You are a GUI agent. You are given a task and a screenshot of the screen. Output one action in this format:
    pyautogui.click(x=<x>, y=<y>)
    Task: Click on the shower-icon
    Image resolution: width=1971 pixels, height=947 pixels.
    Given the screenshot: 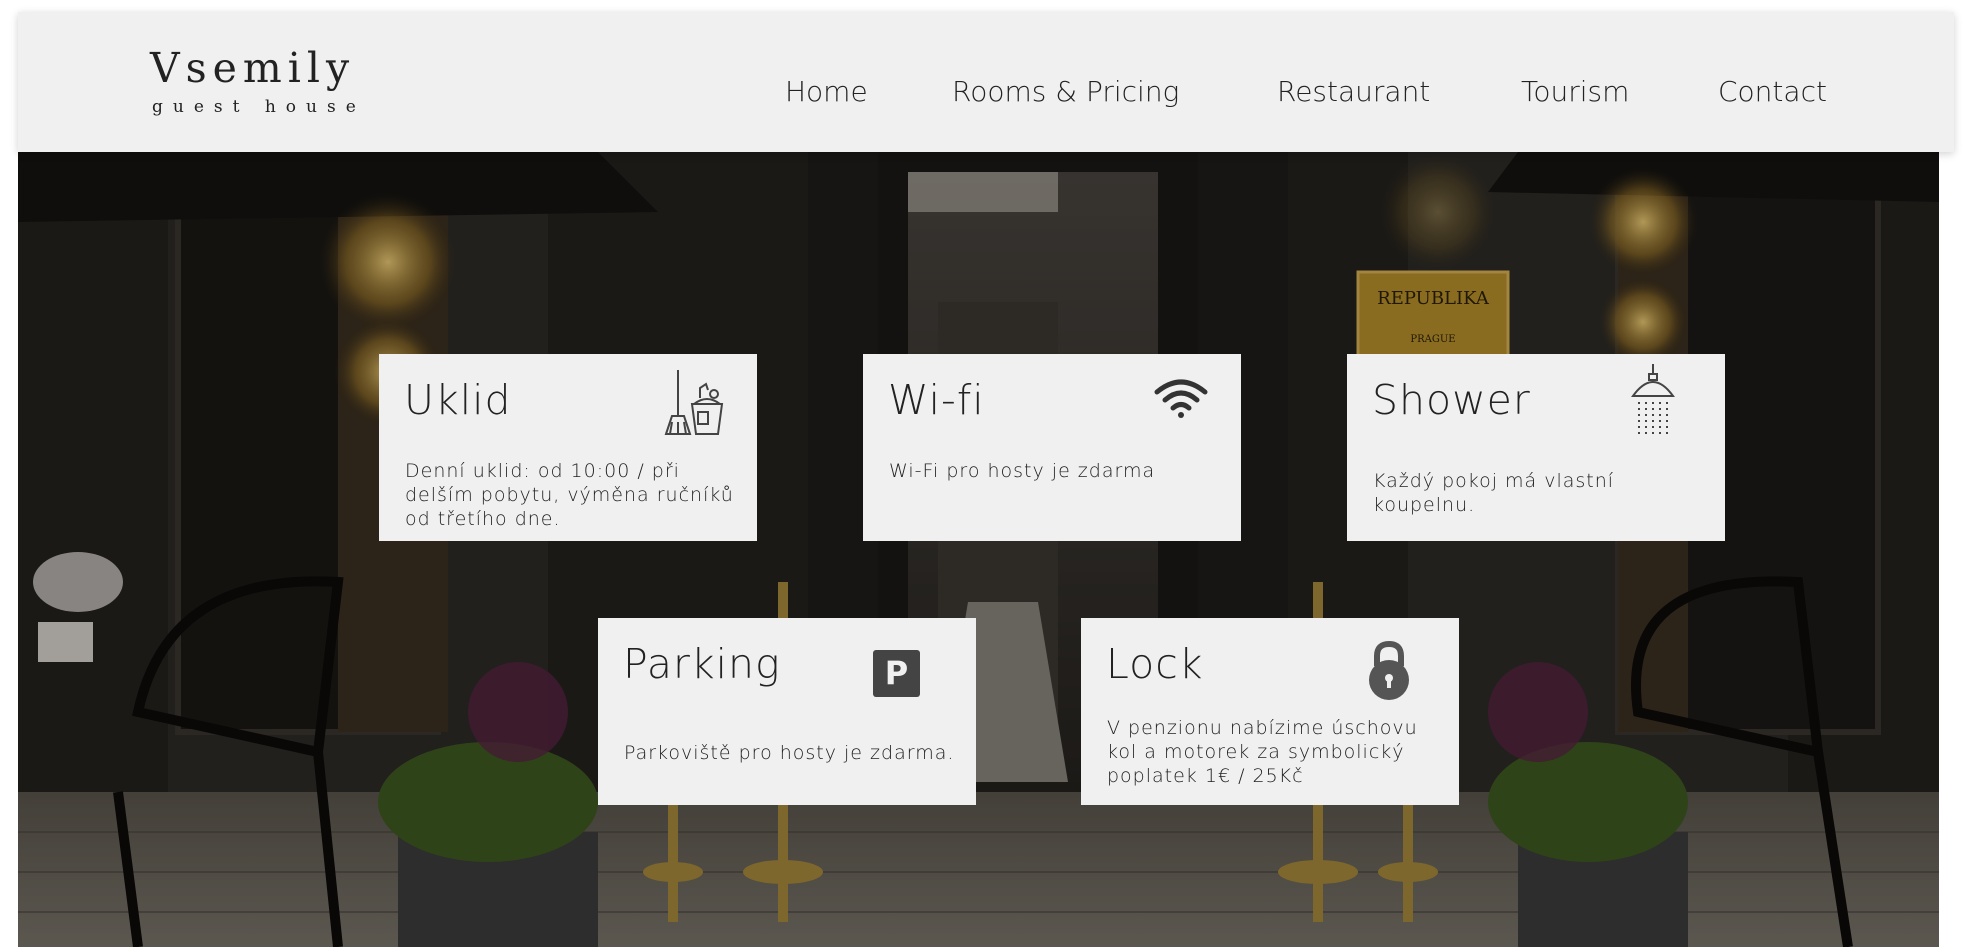 What is the action you would take?
    pyautogui.click(x=1653, y=403)
    